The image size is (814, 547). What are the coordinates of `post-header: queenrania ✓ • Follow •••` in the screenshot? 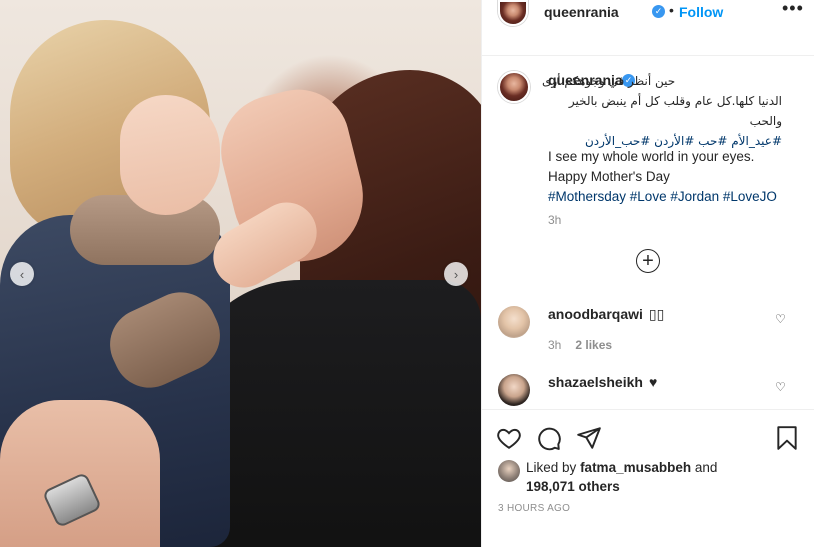 It's located at (648, 28).